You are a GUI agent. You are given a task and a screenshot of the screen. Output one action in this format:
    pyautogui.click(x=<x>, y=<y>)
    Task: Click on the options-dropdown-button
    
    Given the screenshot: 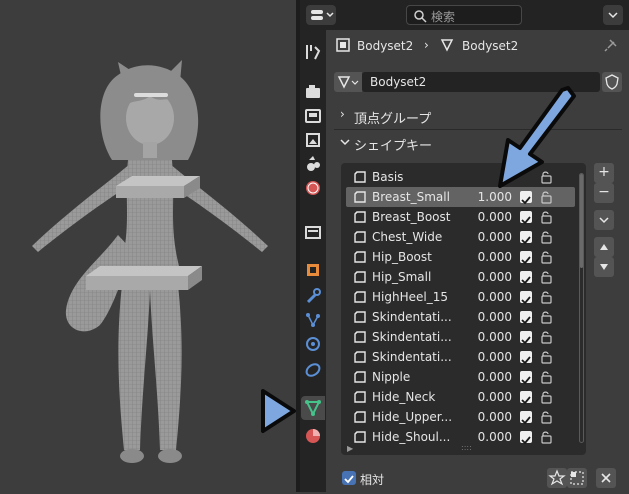 What is the action you would take?
    pyautogui.click(x=613, y=15)
    